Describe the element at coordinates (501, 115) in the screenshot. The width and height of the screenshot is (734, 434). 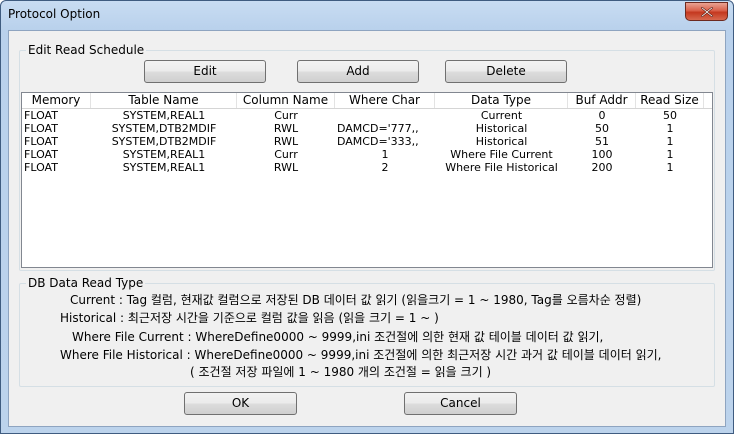
I see `cell-data-type: Current` at that location.